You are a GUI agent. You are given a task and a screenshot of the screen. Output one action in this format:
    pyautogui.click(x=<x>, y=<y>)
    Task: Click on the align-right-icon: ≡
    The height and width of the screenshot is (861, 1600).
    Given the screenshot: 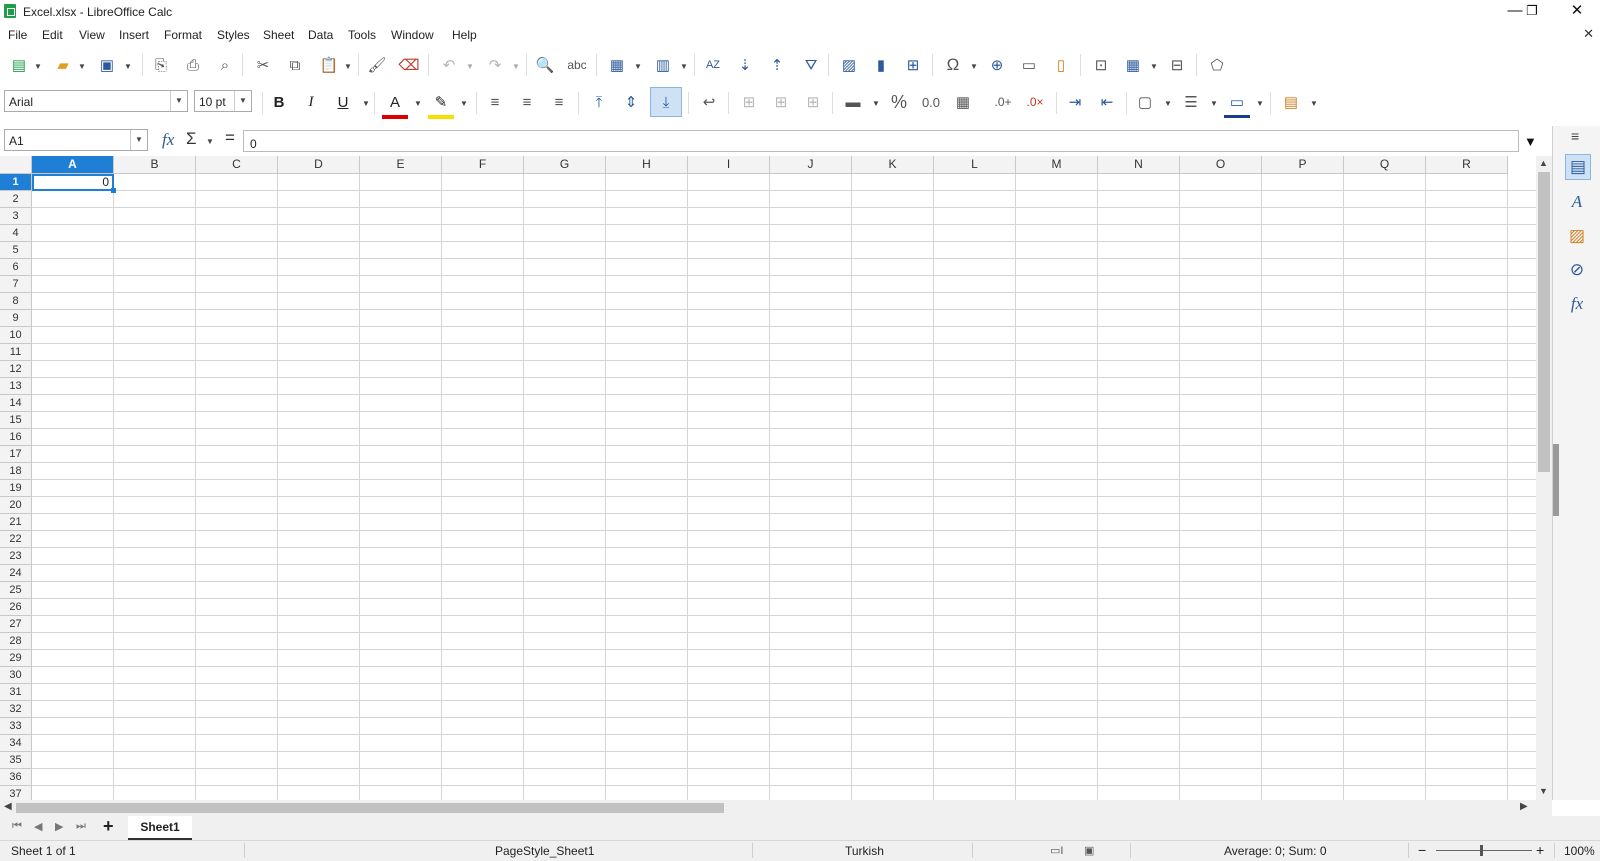 What is the action you would take?
    pyautogui.click(x=559, y=102)
    